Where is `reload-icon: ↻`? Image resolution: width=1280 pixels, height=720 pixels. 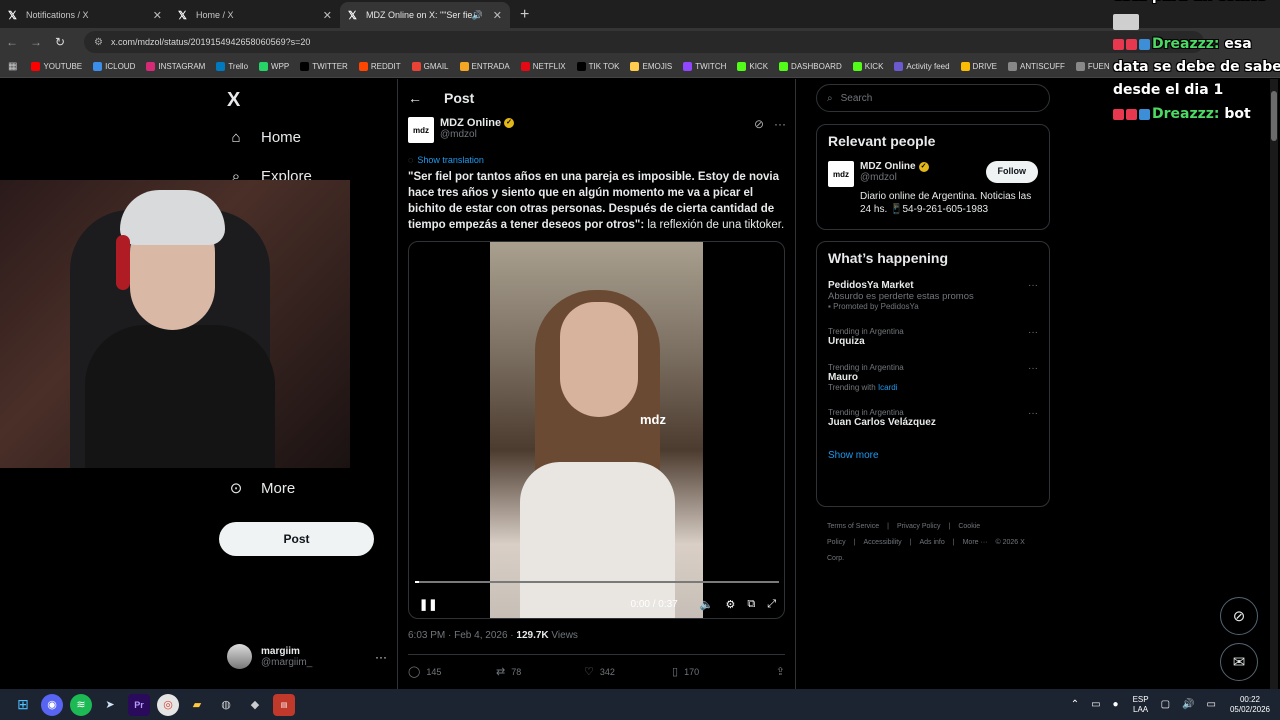
reload-icon: ↻ is located at coordinates (60, 42).